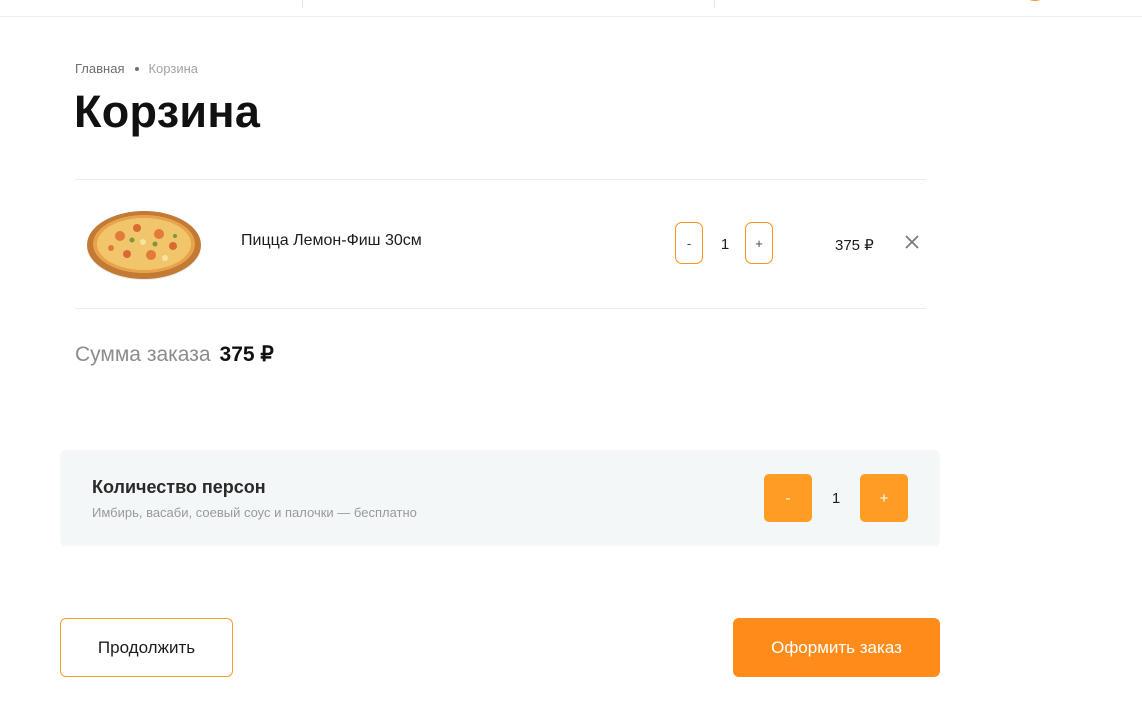  I want to click on page-title: Корзина, so click(167, 111).